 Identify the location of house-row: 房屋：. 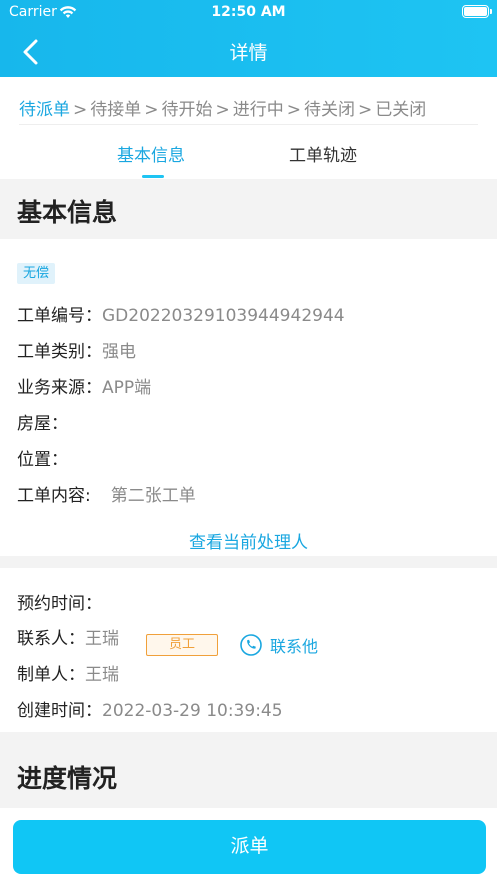
(42, 421).